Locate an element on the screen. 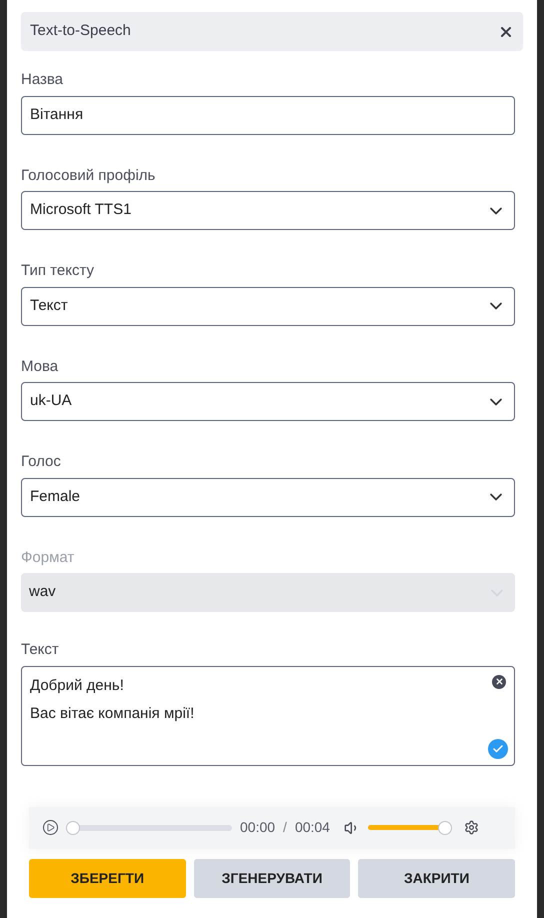  field-label: Тип тексту is located at coordinates (58, 271).